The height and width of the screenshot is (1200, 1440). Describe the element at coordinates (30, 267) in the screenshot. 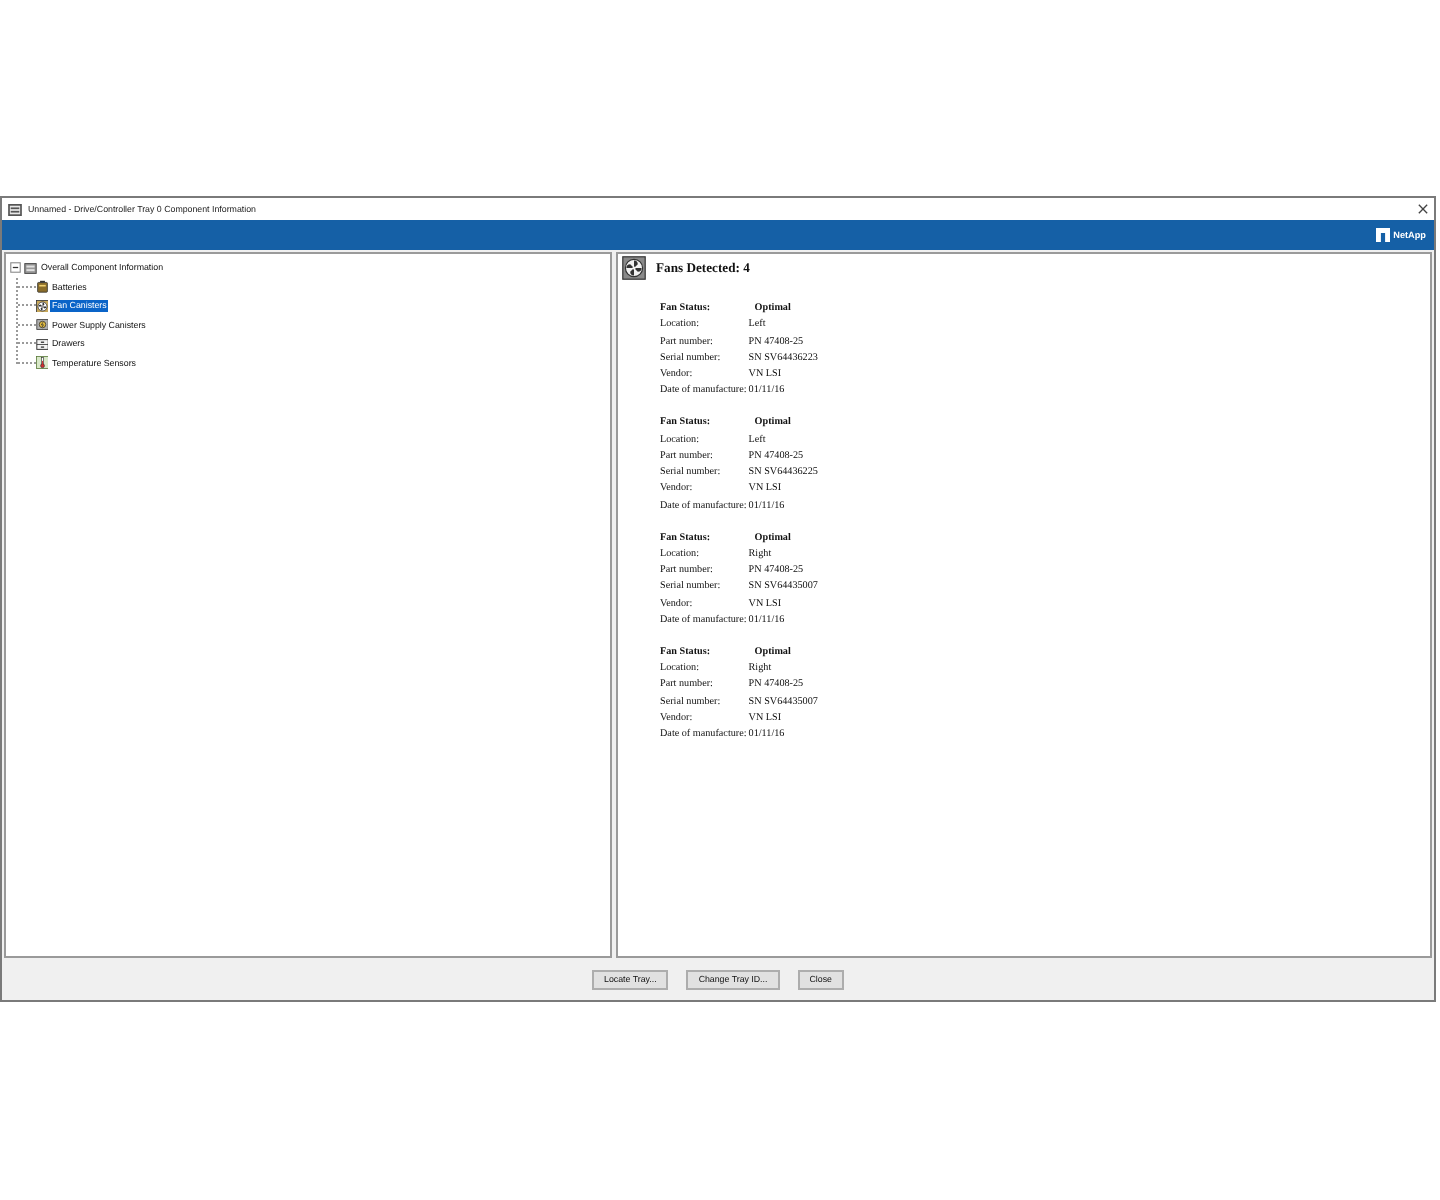

I see `tray-icon` at that location.